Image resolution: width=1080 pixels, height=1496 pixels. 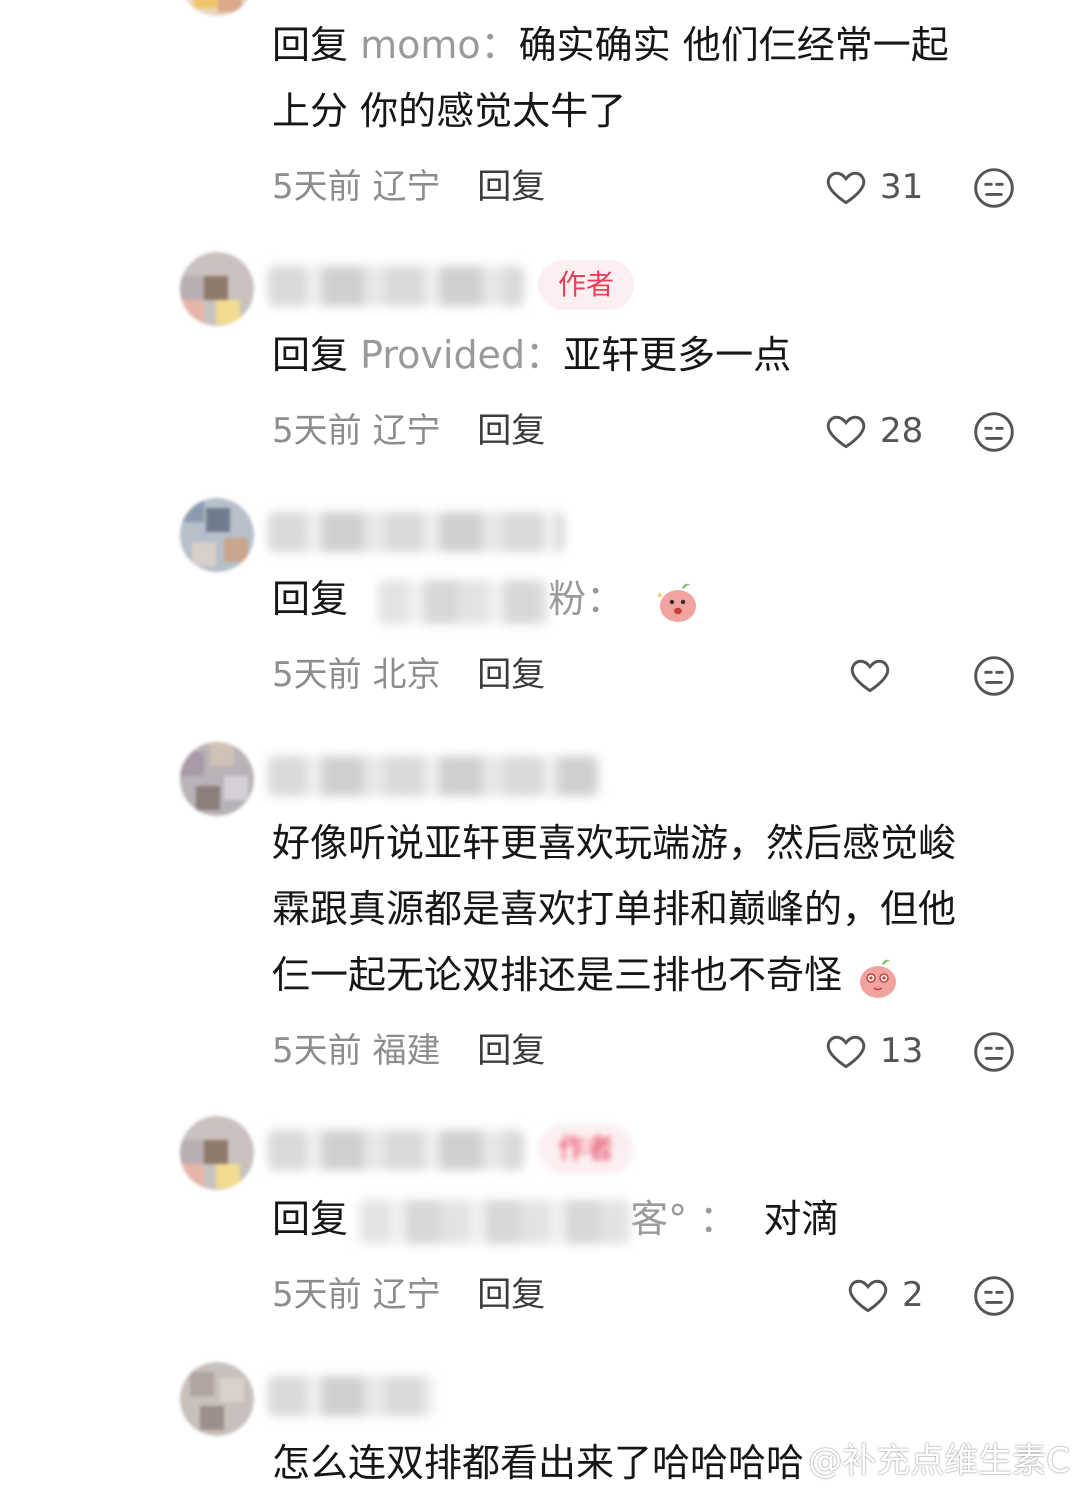 I want to click on reply-to-username: Provided, so click(x=442, y=355).